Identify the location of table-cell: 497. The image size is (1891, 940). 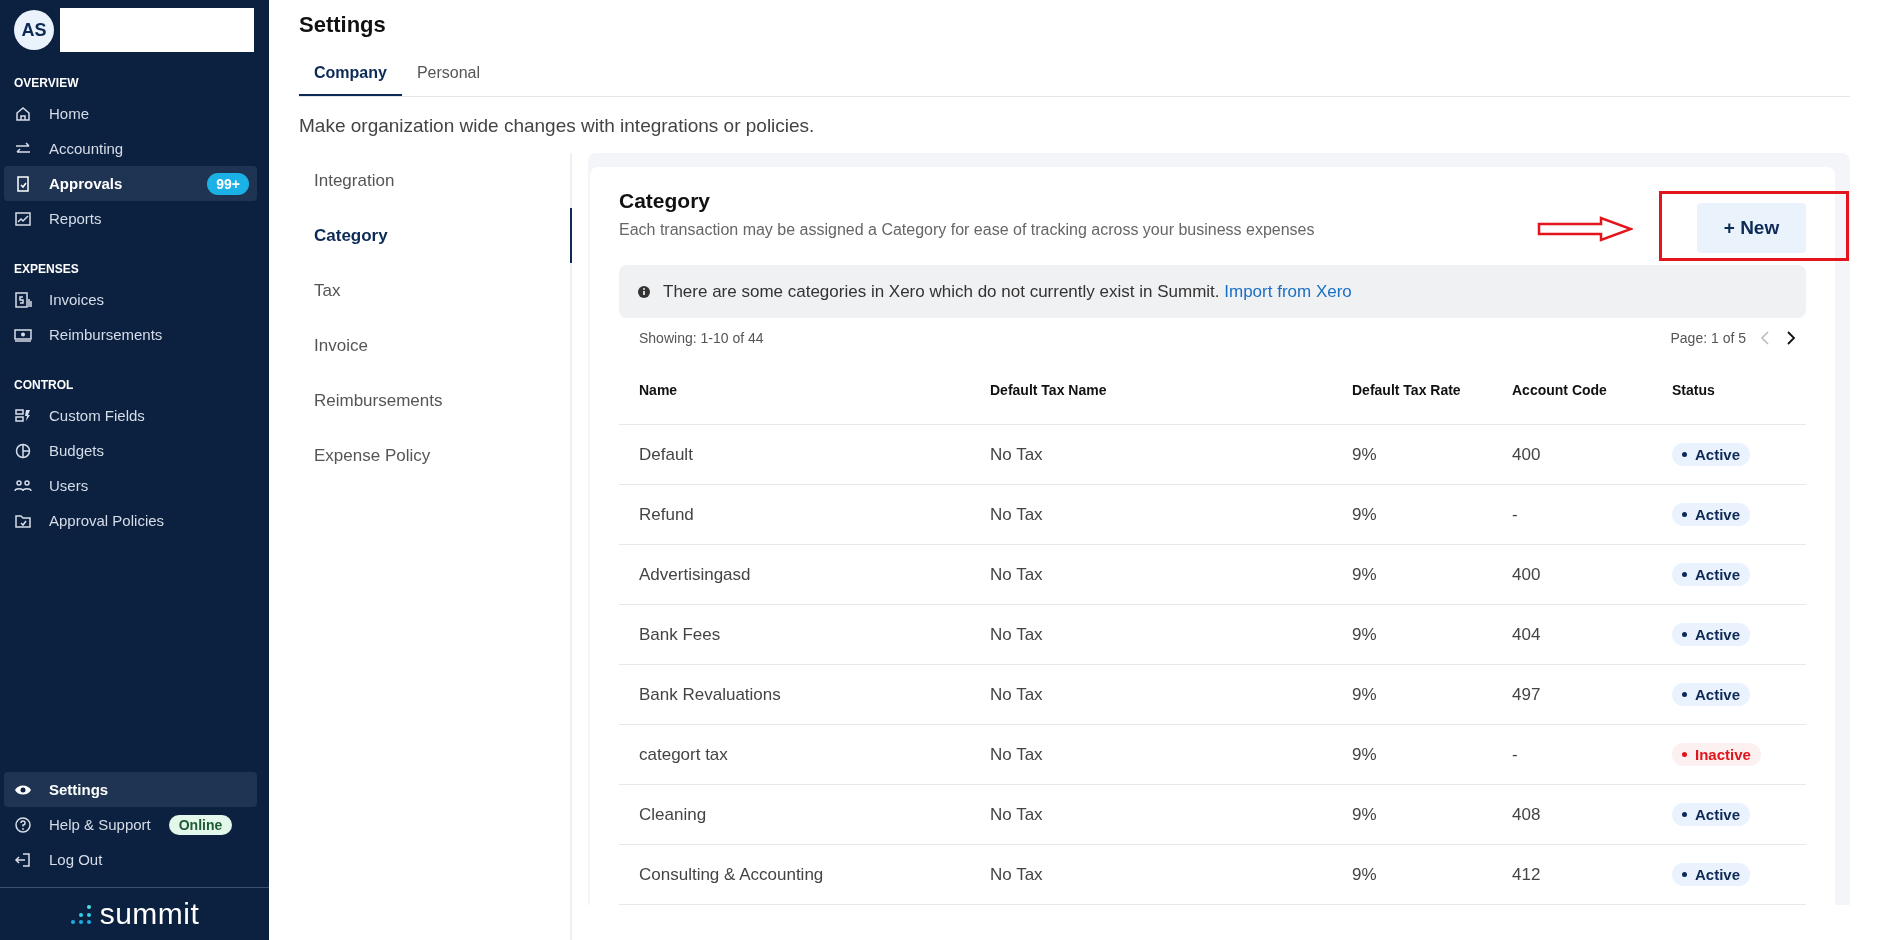
(1572, 695).